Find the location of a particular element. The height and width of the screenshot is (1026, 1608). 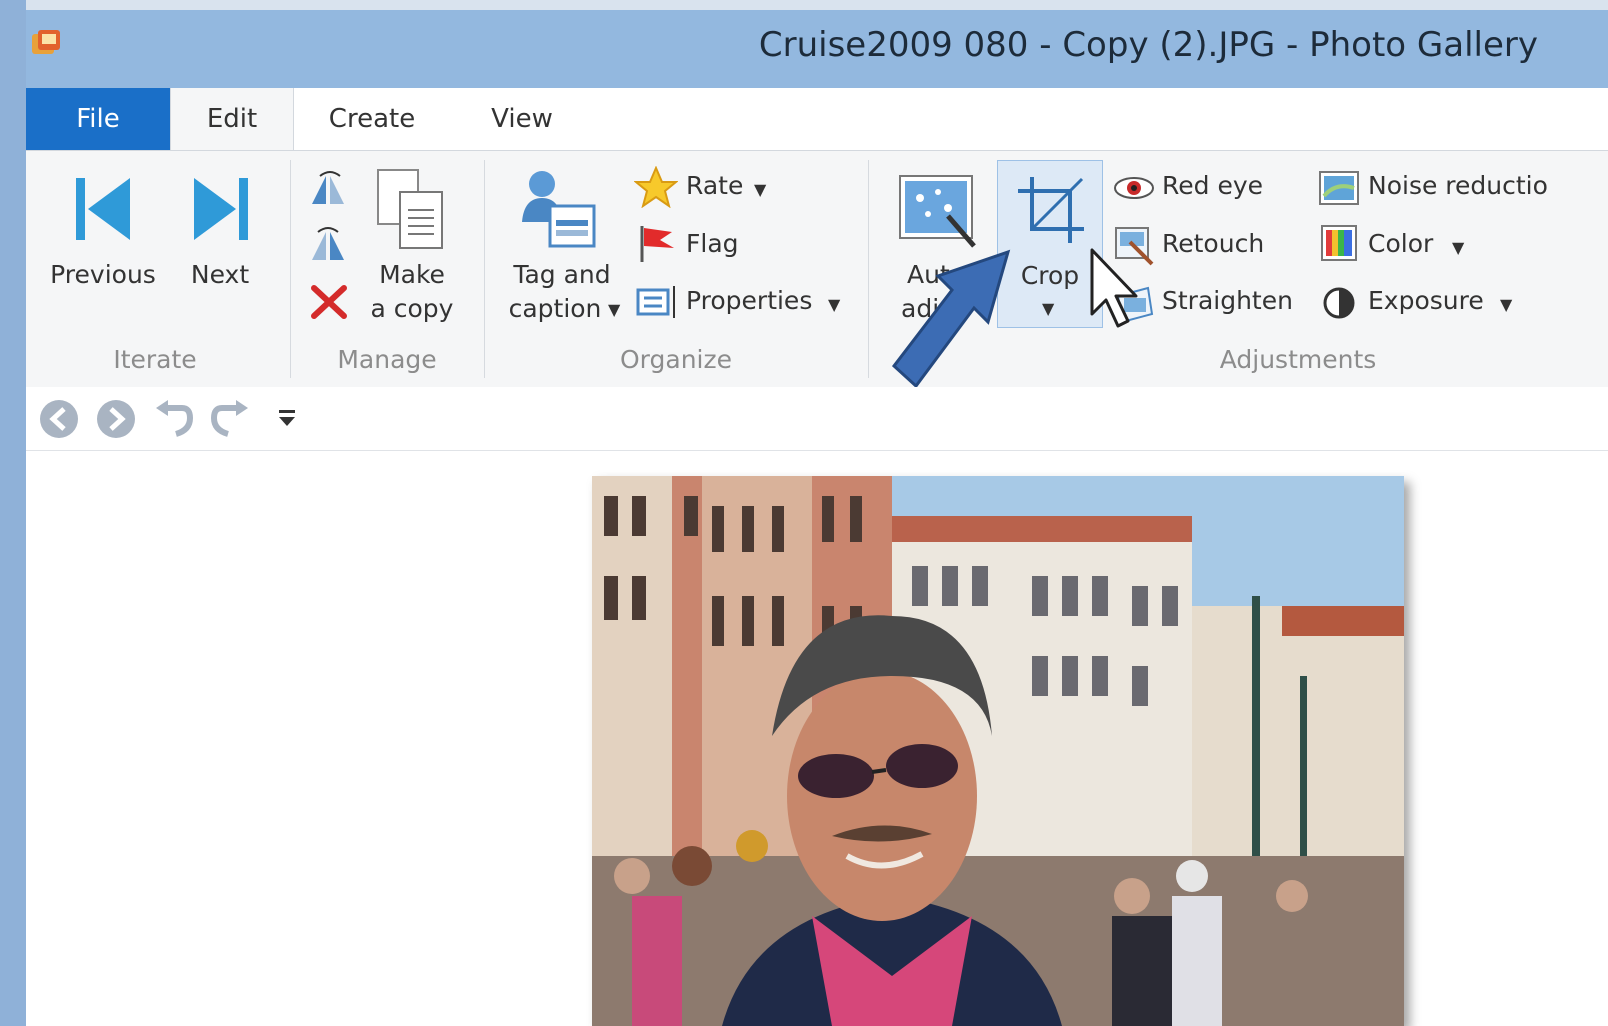

flag-button: Flag is located at coordinates (709, 244).